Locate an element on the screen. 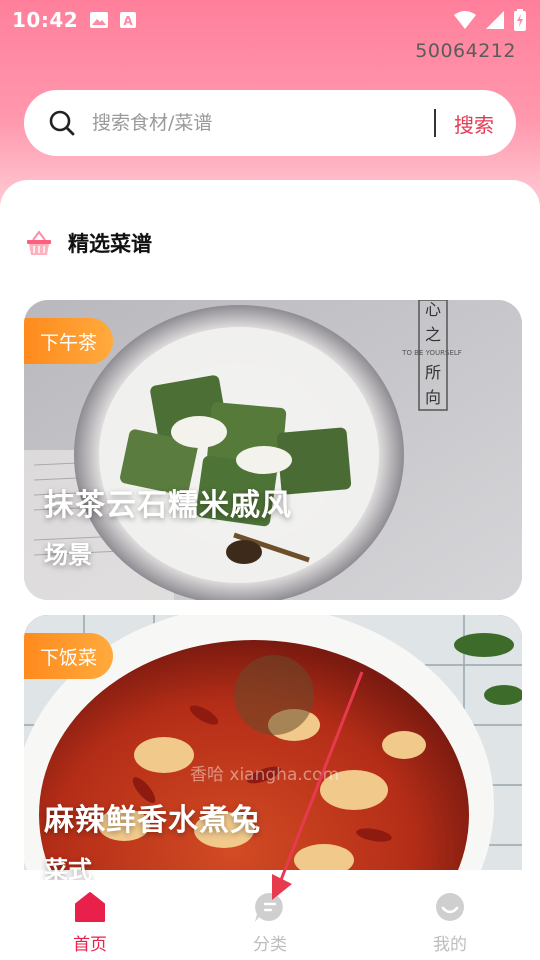  svg-text: A is located at coordinates (129, 21).